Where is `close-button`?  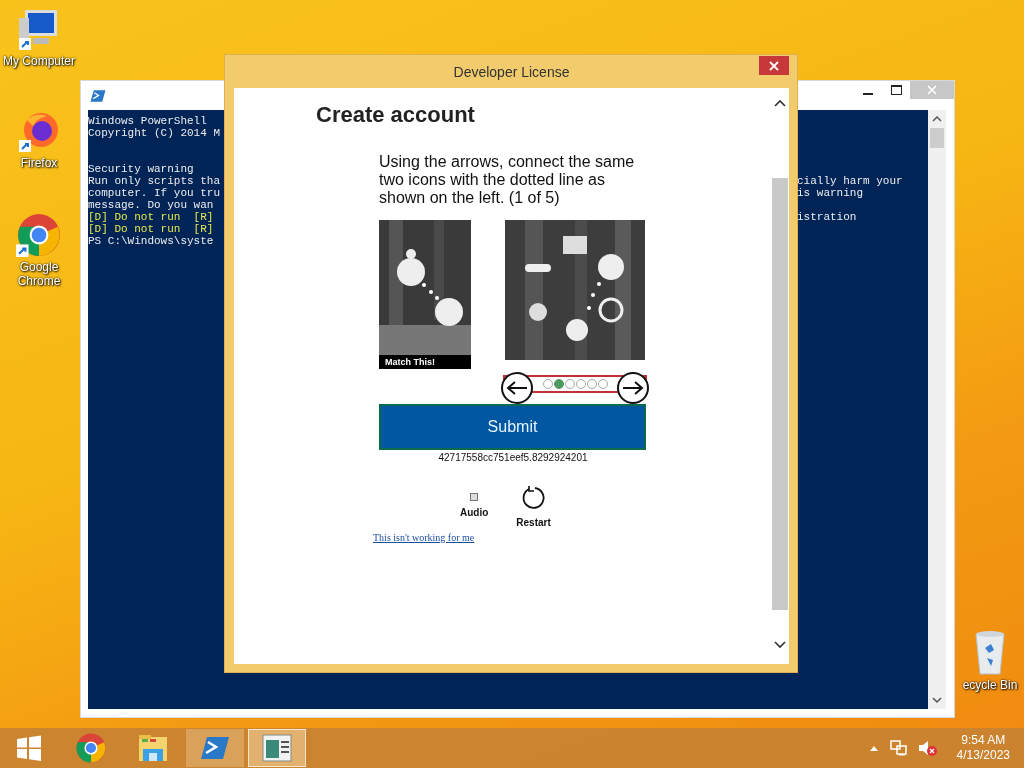
close-button is located at coordinates (774, 65).